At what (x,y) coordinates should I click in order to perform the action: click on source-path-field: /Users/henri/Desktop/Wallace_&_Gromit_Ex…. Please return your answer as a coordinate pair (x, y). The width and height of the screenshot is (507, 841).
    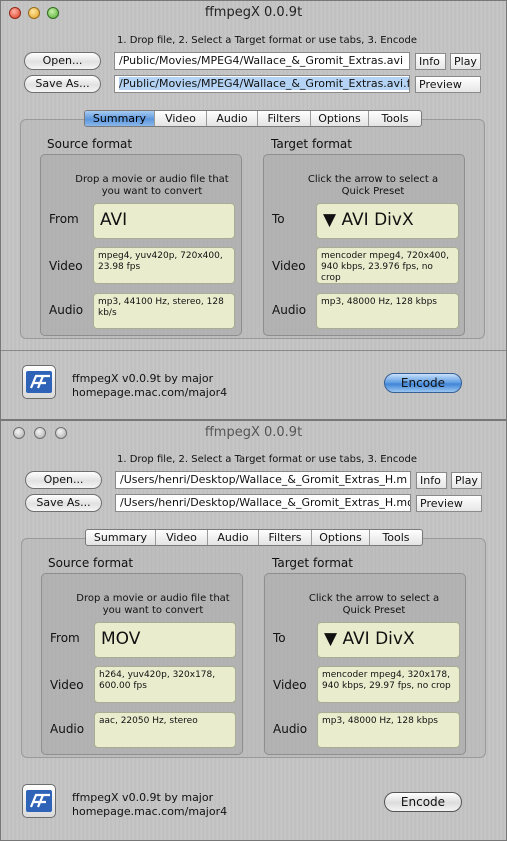
    Looking at the image, I should click on (263, 480).